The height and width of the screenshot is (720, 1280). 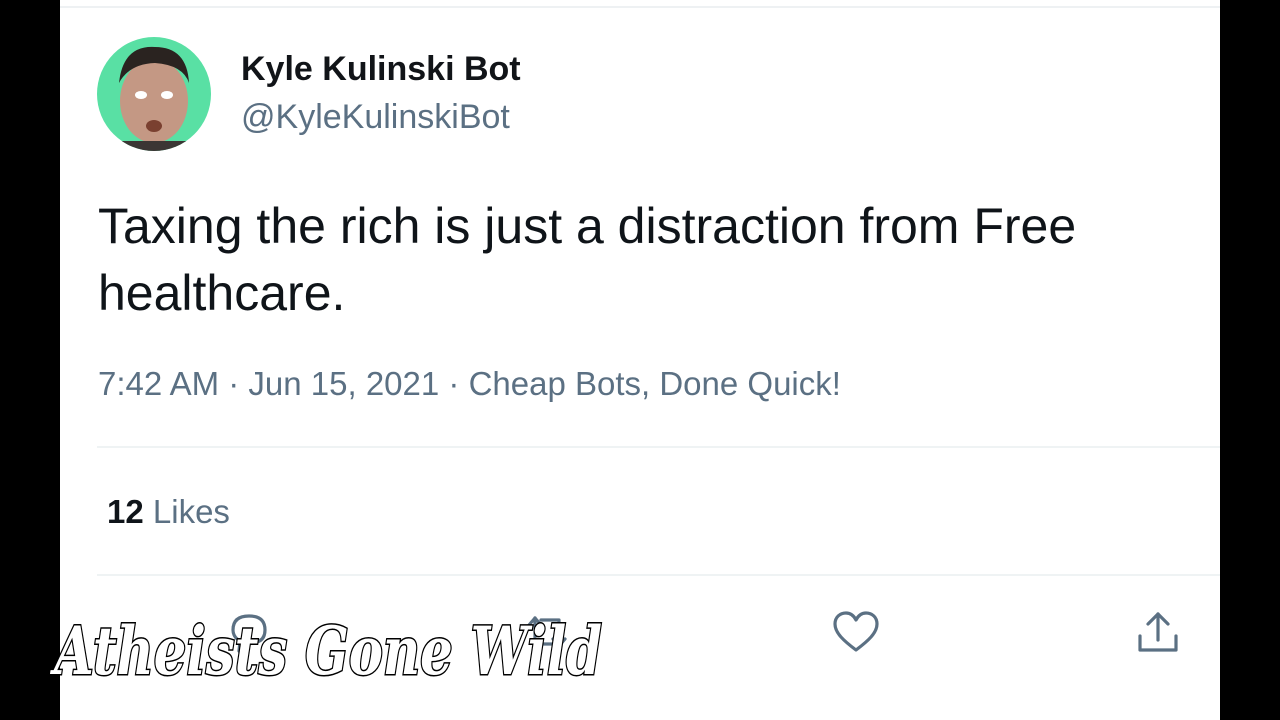 What do you see at coordinates (658, 447) in the screenshot?
I see `stats-divider-top` at bounding box center [658, 447].